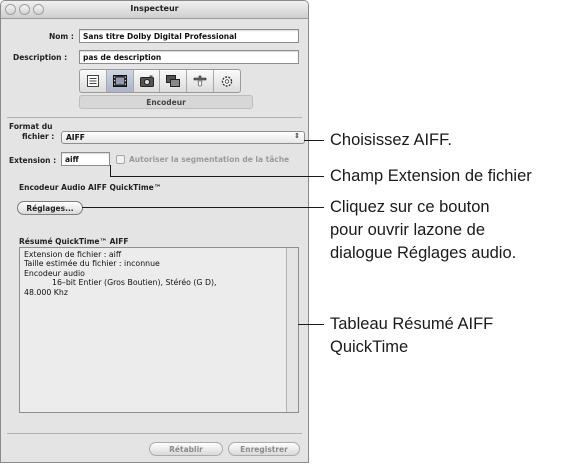 The width and height of the screenshot is (573, 473). What do you see at coordinates (92, 264) in the screenshot?
I see `summary-line: Taille estimée du fichier : inconnue` at bounding box center [92, 264].